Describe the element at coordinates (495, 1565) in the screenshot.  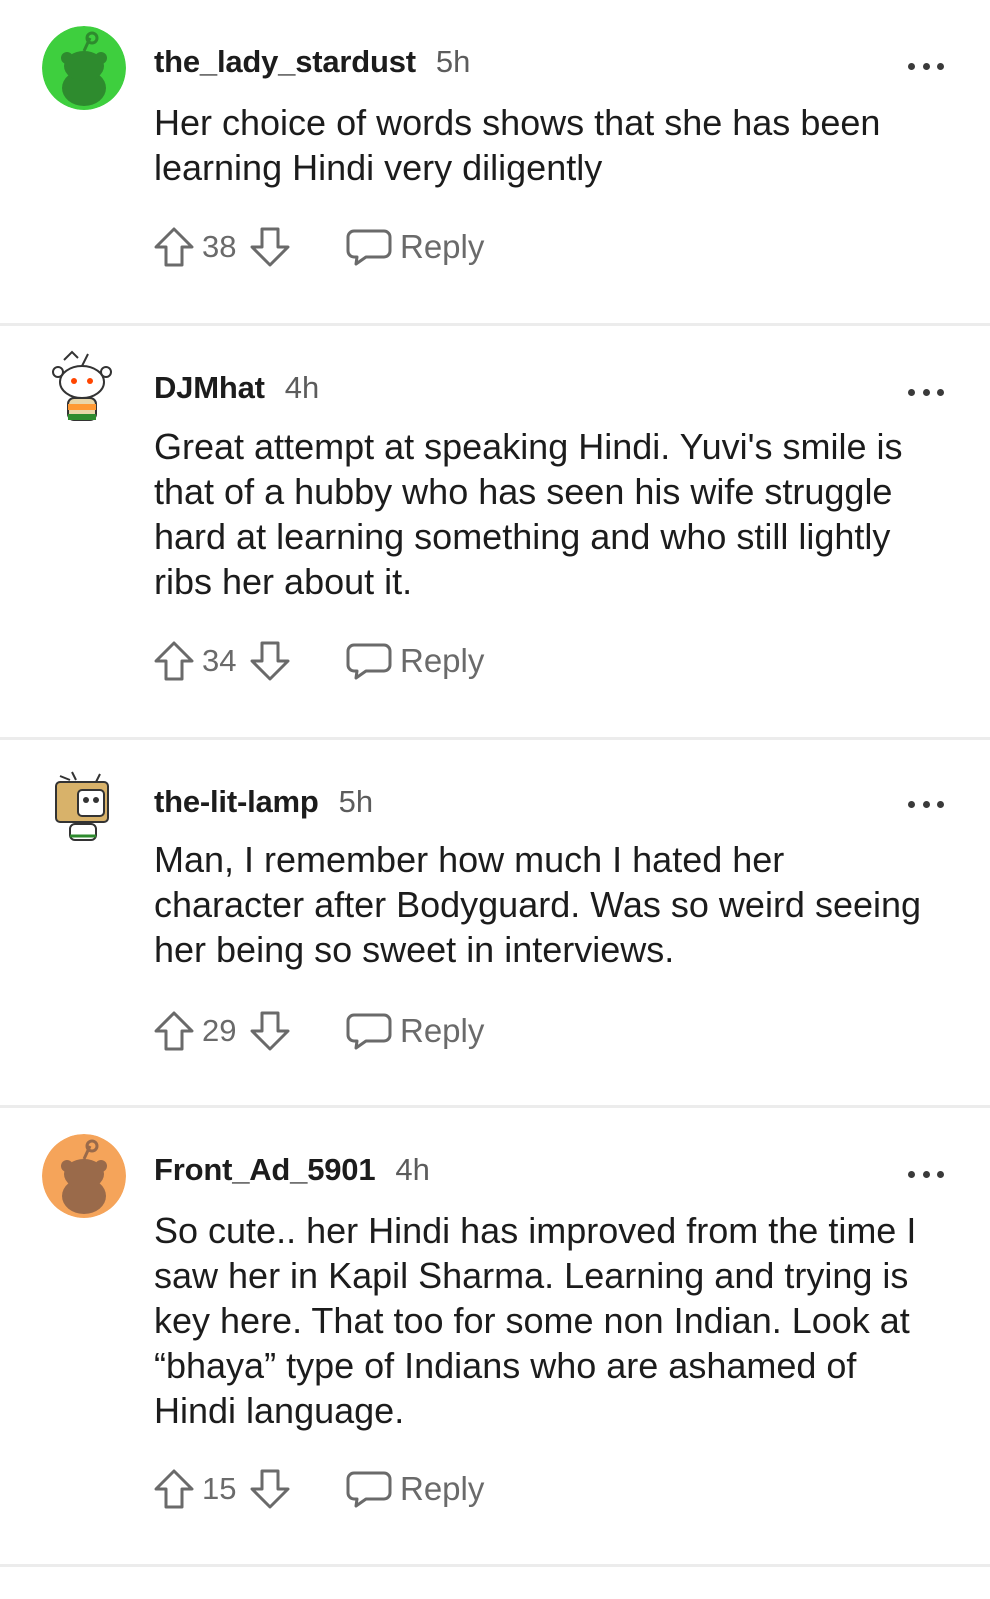
I see `comment-divider` at that location.